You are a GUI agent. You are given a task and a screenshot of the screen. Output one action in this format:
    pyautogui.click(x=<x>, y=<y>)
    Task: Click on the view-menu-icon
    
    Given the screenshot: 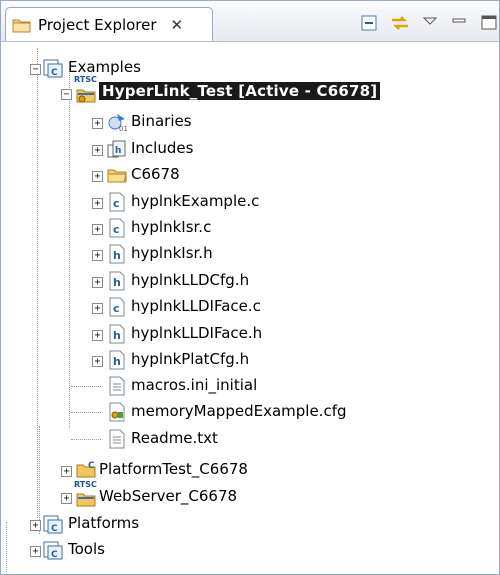 What is the action you would take?
    pyautogui.click(x=430, y=23)
    